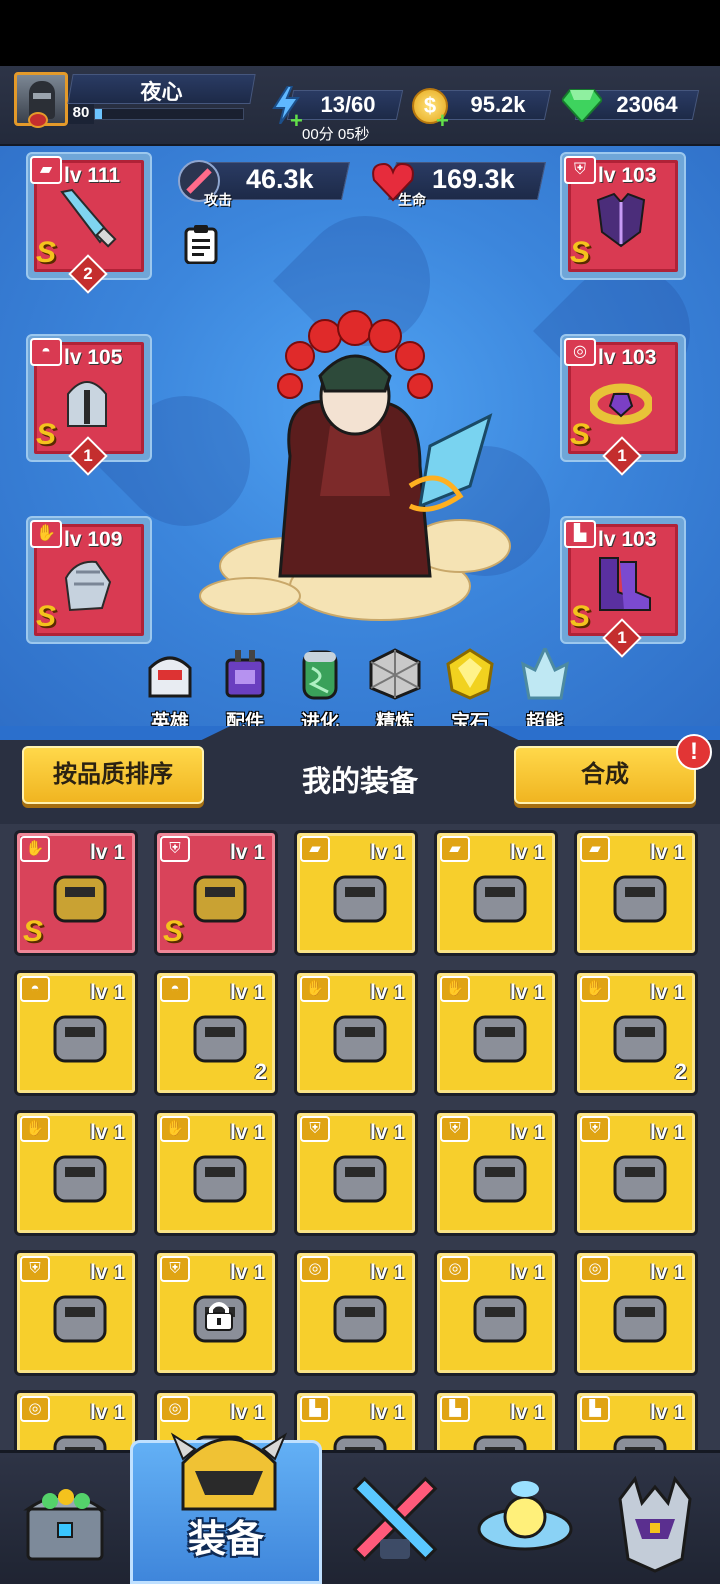  I want to click on red-belt-icon, so click(360, 1319).